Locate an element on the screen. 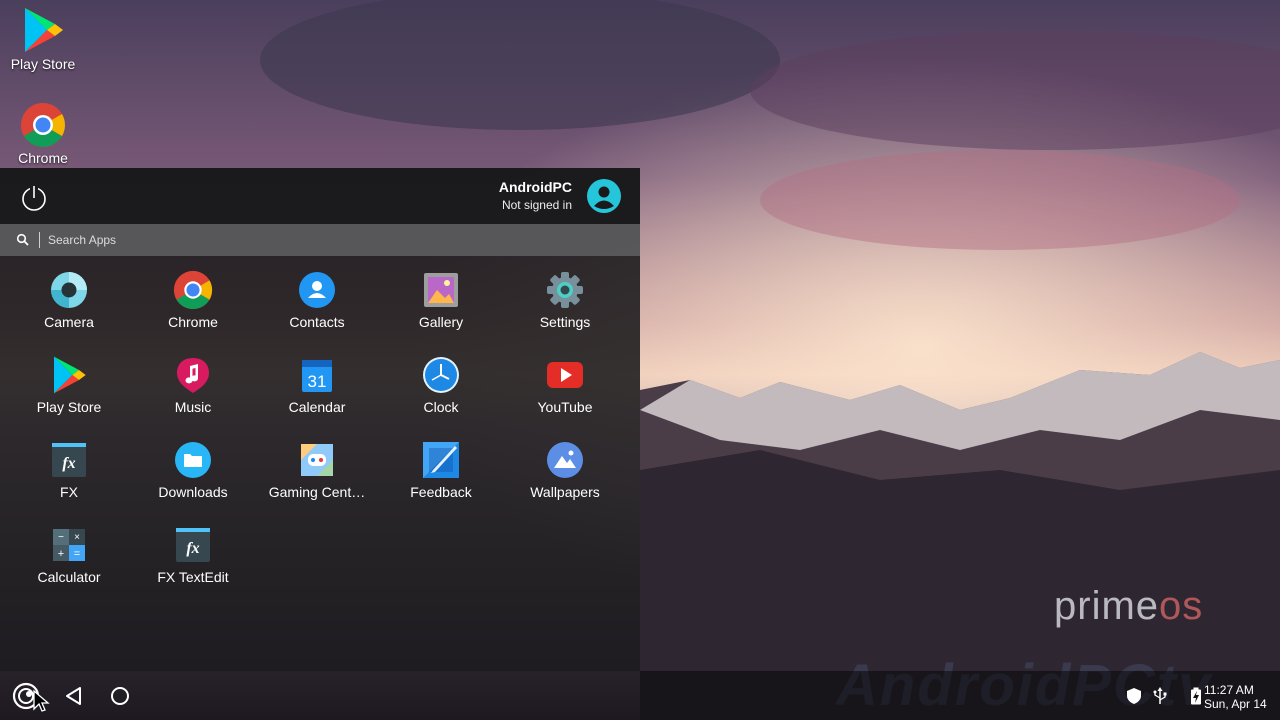 The height and width of the screenshot is (720, 1280). app-downloads: Downloads is located at coordinates (193, 476).